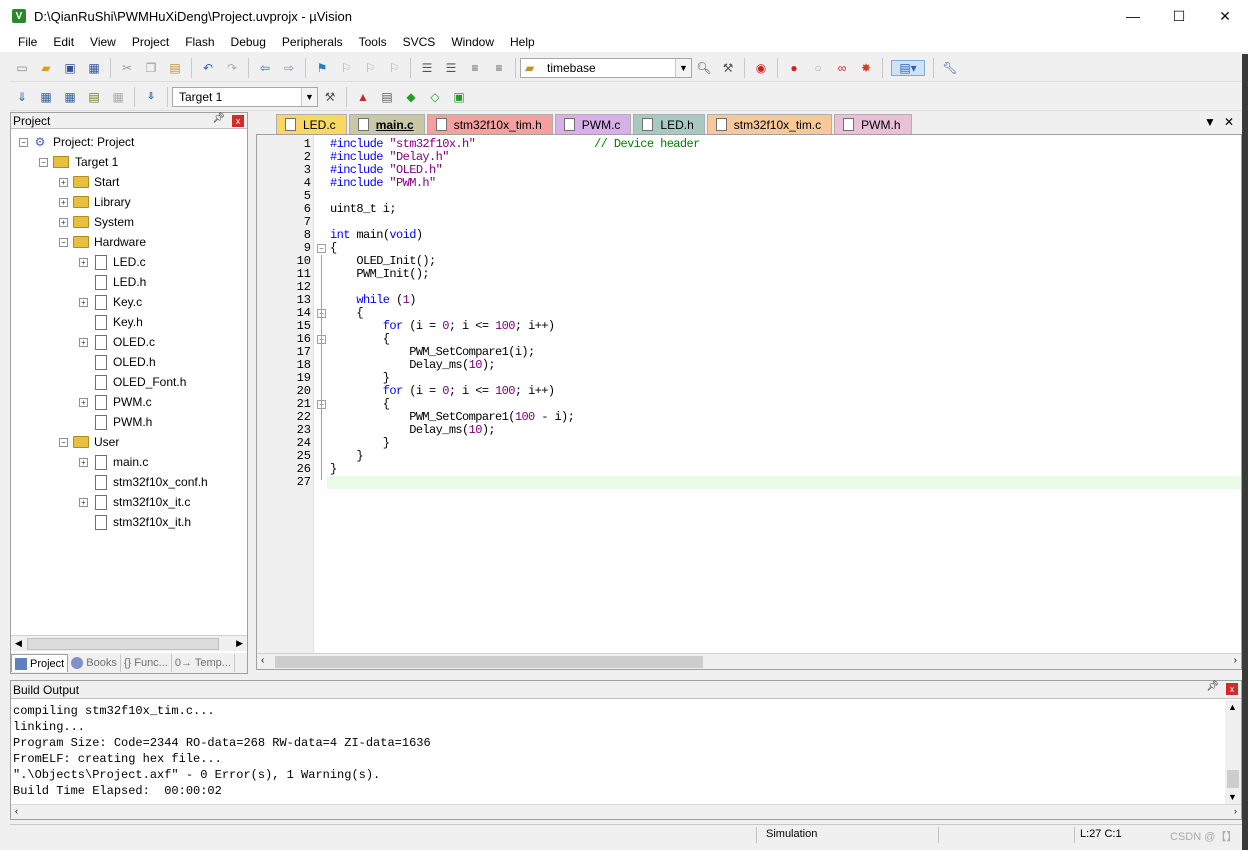  I want to click on select-packs-icon: ◆, so click(411, 97).